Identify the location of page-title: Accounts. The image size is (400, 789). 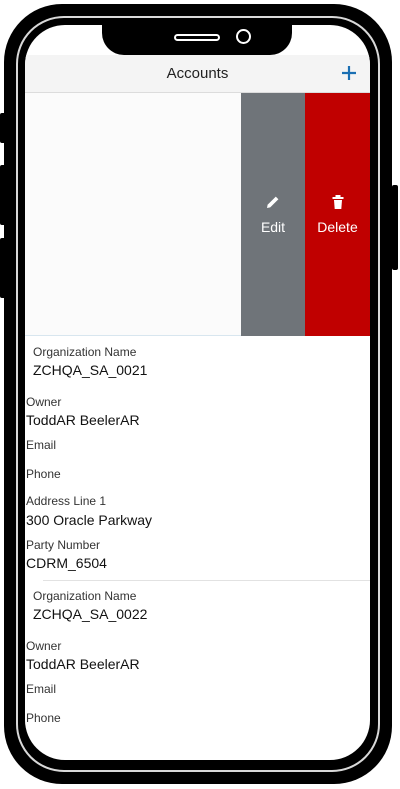
(197, 73).